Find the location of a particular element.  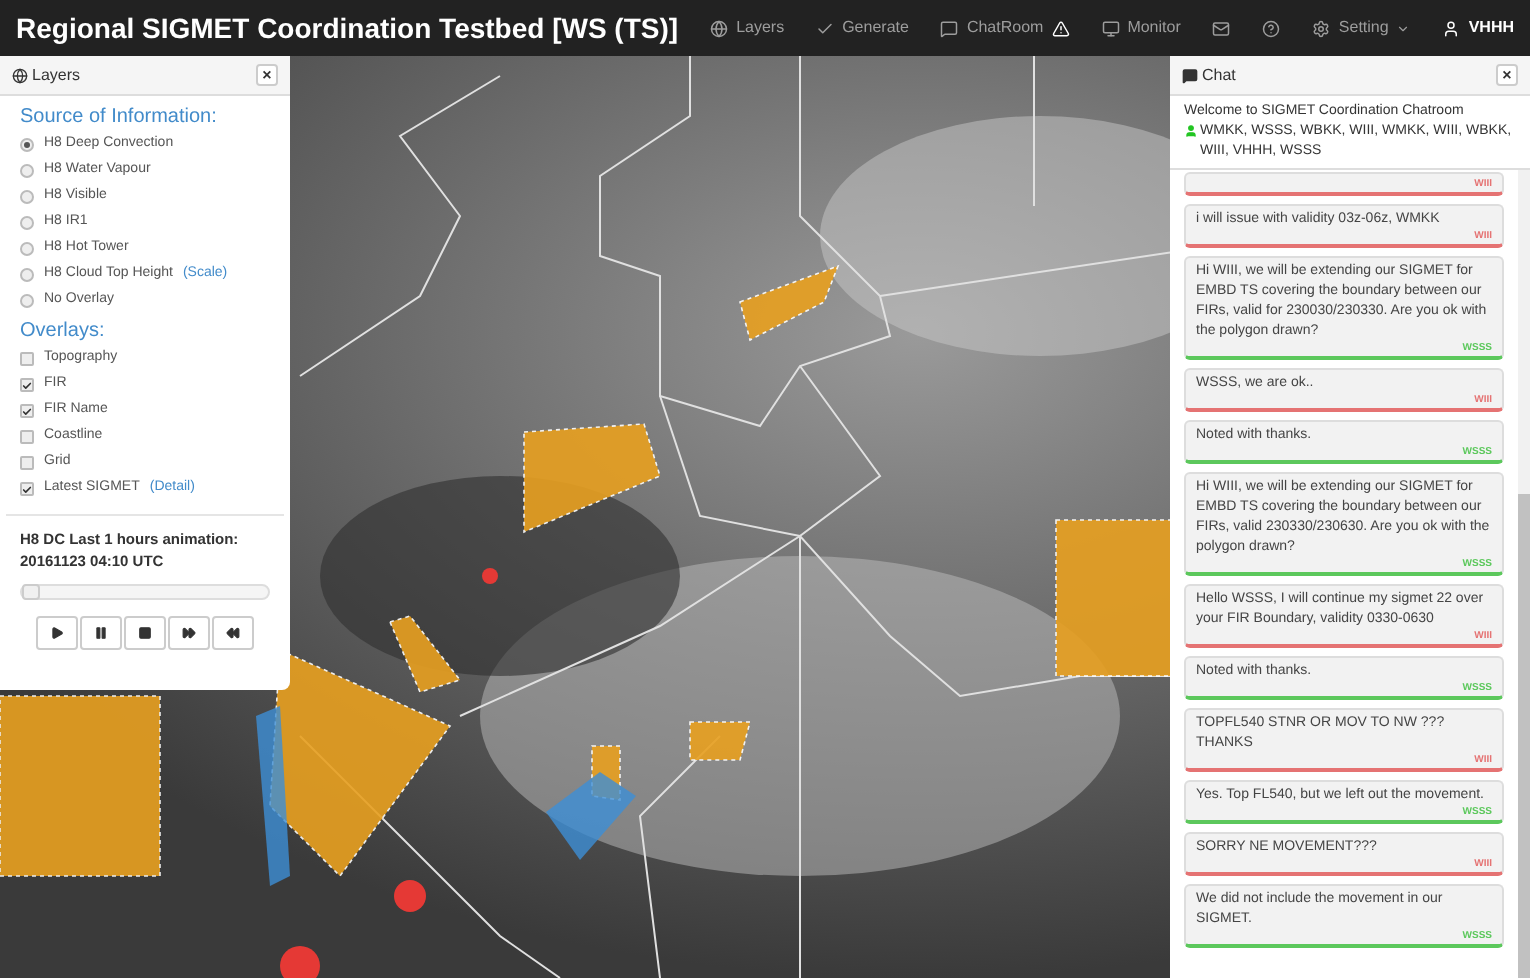

section-heading: Source of Information: is located at coordinates (119, 118).